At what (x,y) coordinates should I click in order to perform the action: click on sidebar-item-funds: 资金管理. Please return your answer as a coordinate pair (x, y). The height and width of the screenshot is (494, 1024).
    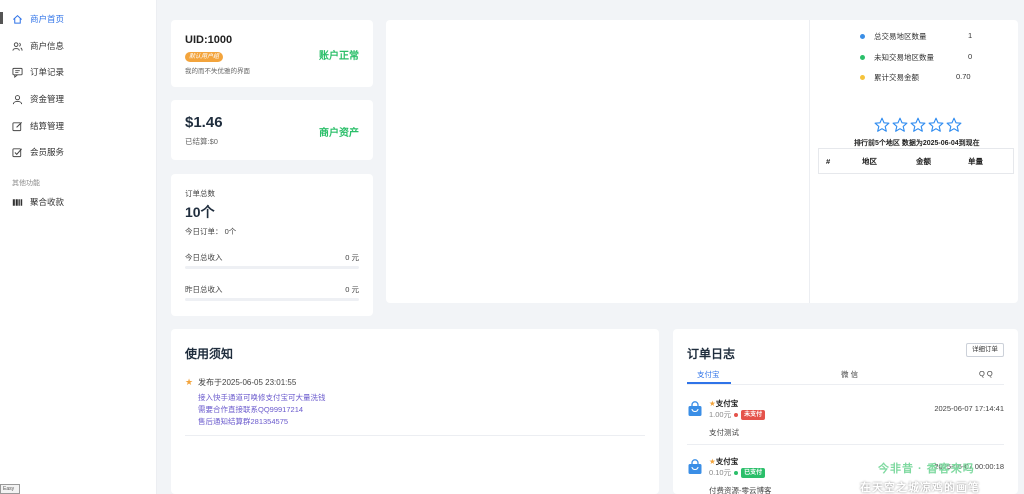
    Looking at the image, I should click on (38, 99).